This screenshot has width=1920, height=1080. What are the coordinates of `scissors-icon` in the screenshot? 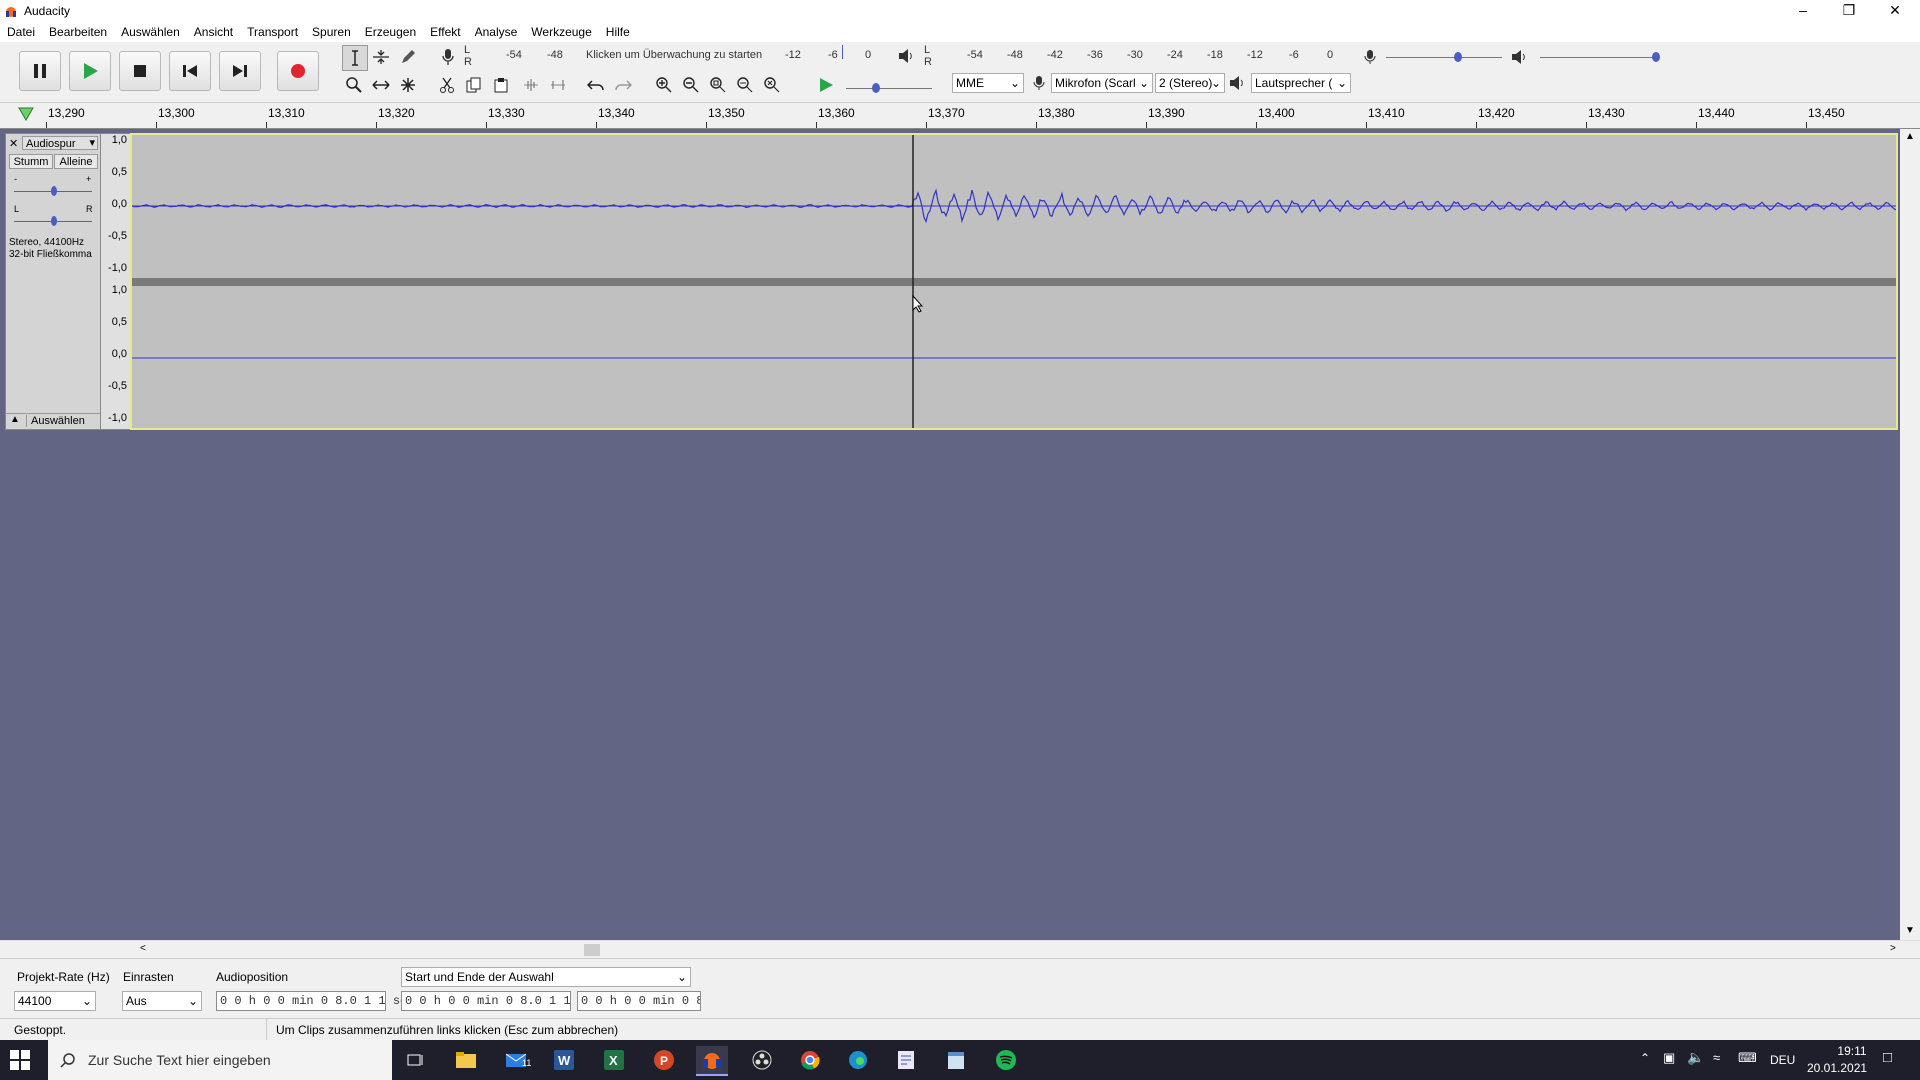 It's located at (447, 85).